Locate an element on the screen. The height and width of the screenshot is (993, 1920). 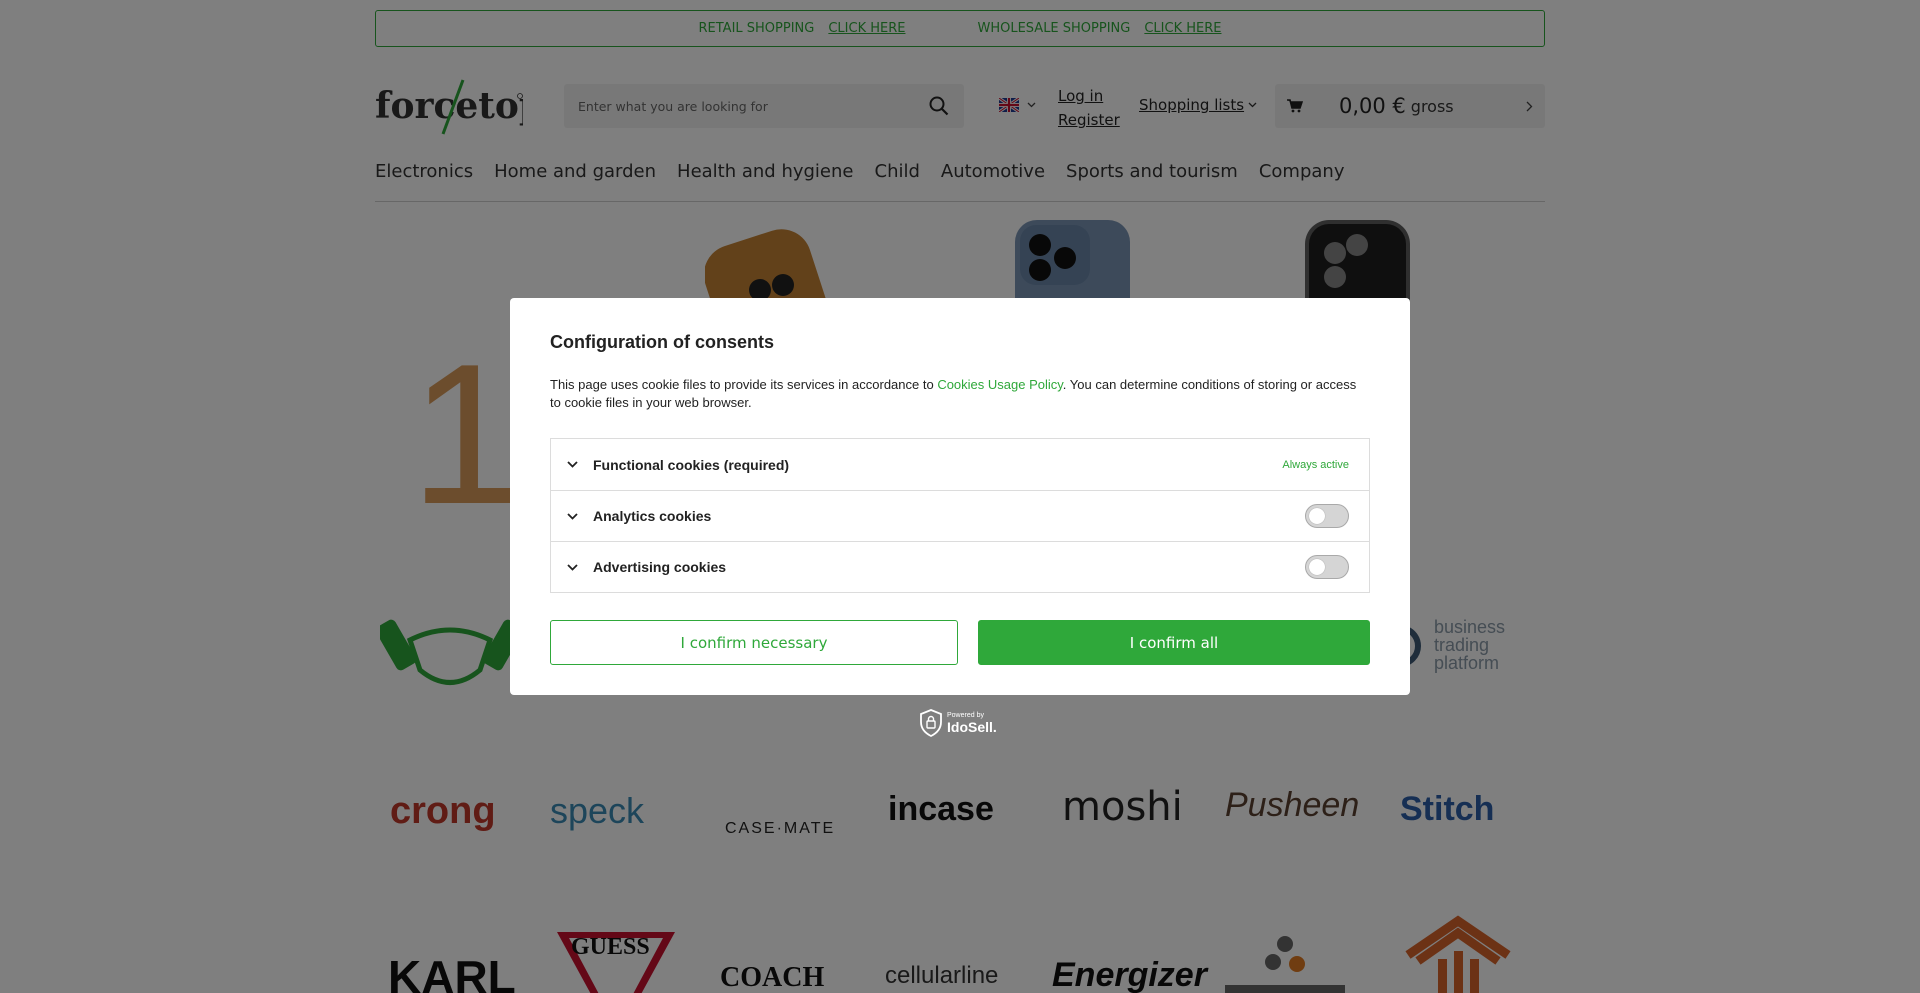
consent-title: Configuration of consents is located at coordinates (662, 342).